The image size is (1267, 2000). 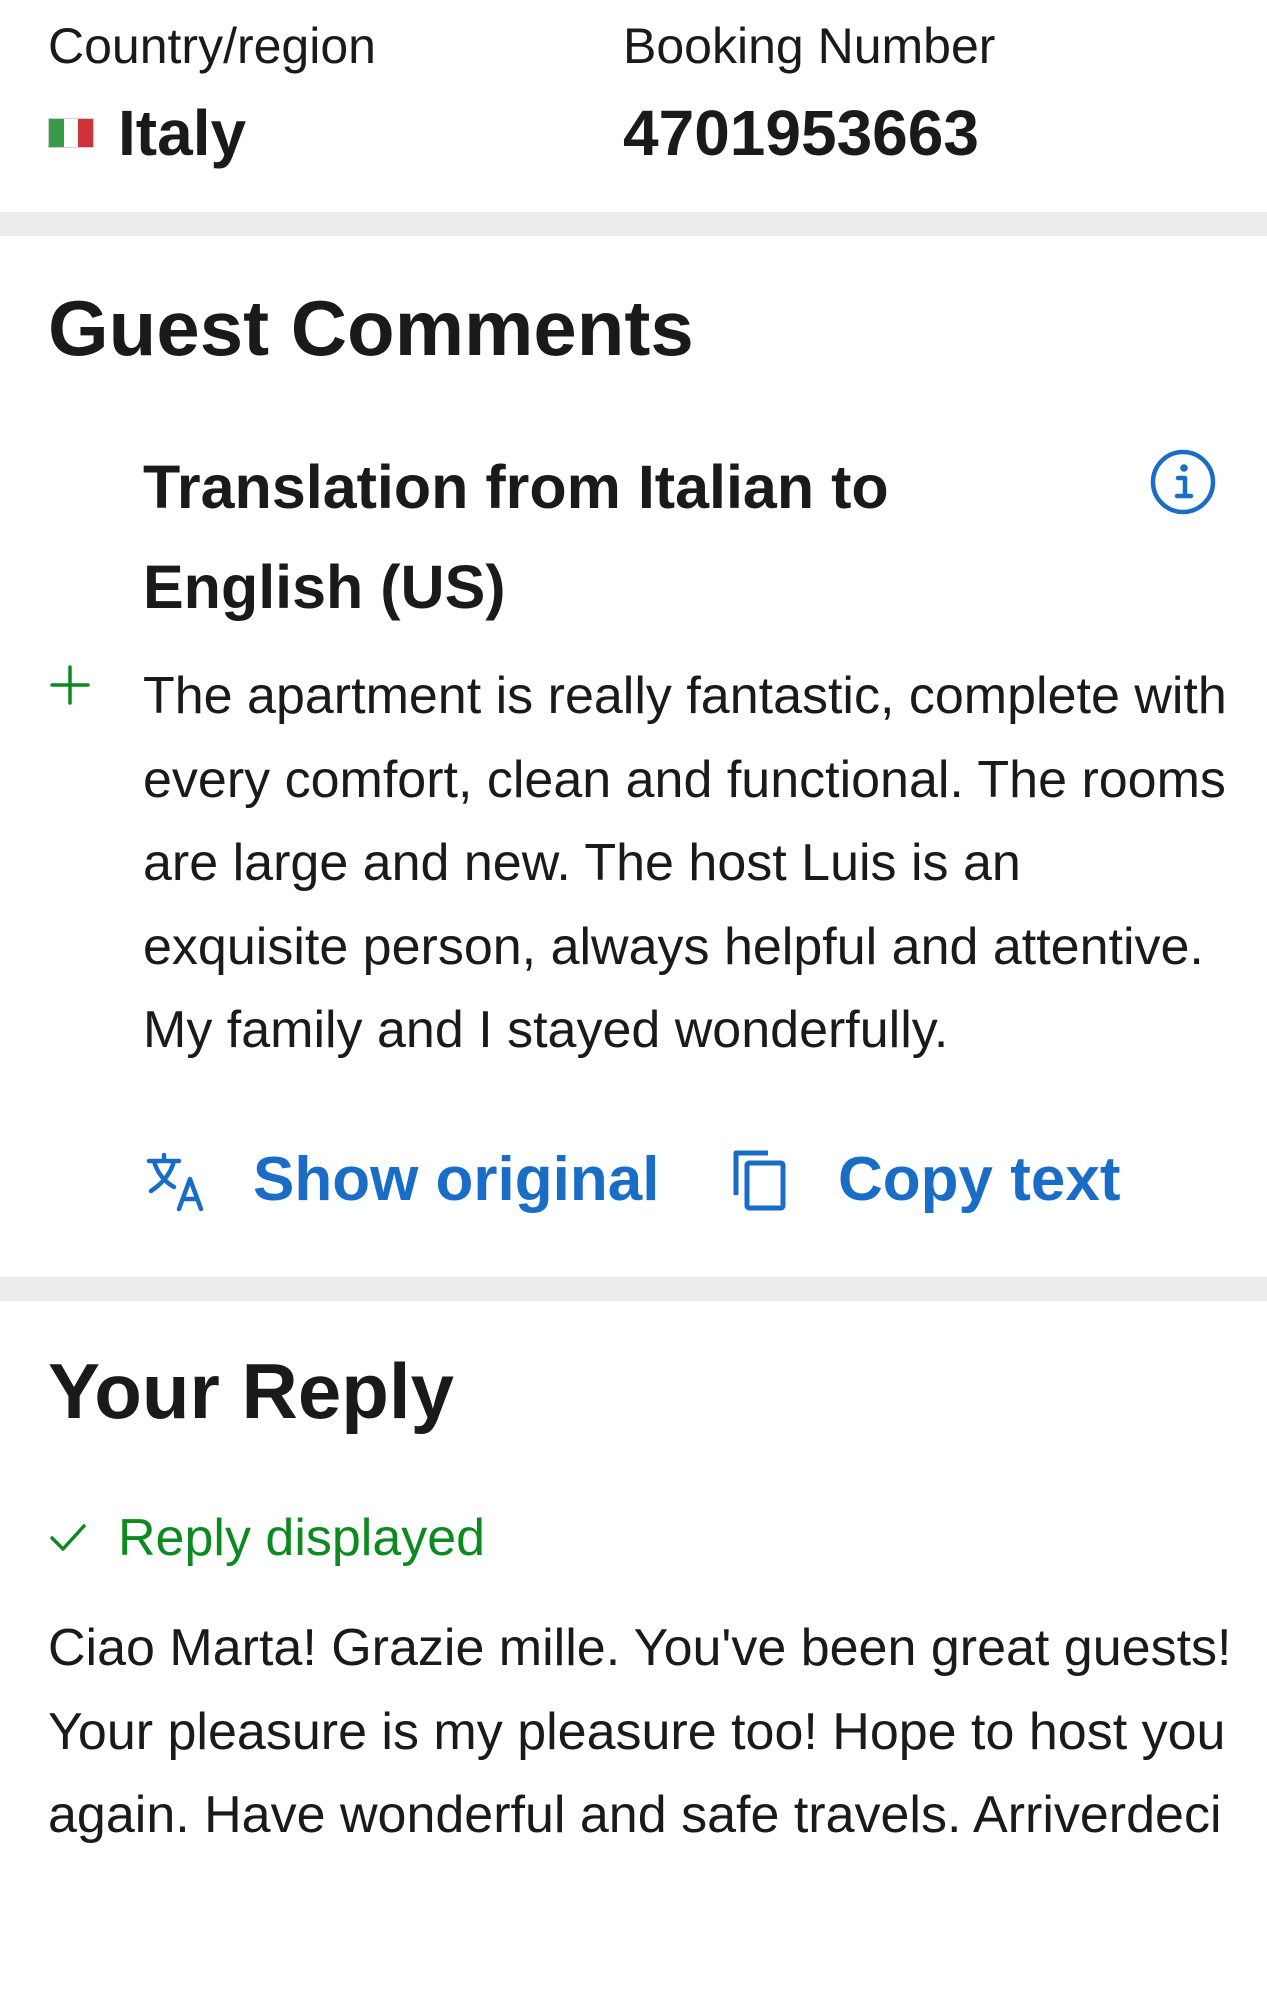 I want to click on translate-icon, so click(x=175, y=1182).